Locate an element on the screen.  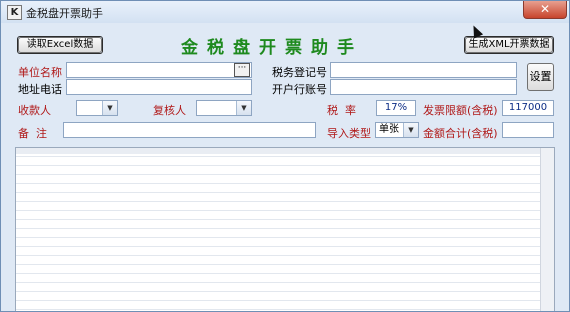
browse-button: ··· is located at coordinates (242, 70).